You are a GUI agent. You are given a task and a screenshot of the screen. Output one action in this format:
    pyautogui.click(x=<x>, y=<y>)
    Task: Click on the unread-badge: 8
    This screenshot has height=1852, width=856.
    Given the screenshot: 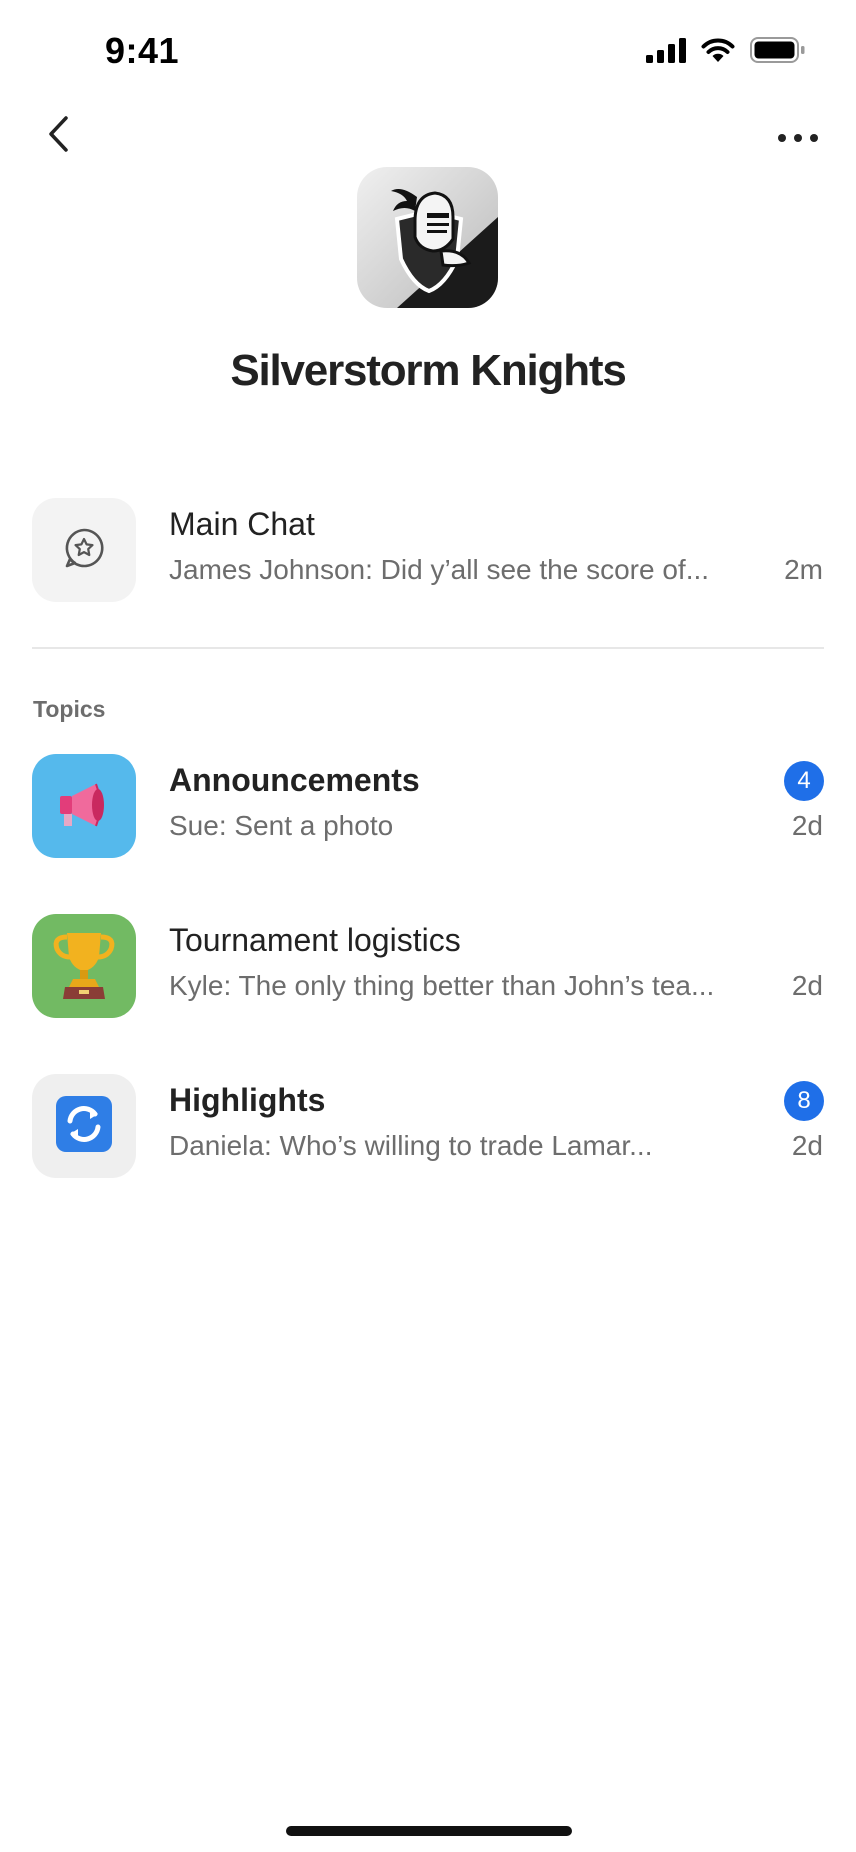 What is the action you would take?
    pyautogui.click(x=804, y=1101)
    